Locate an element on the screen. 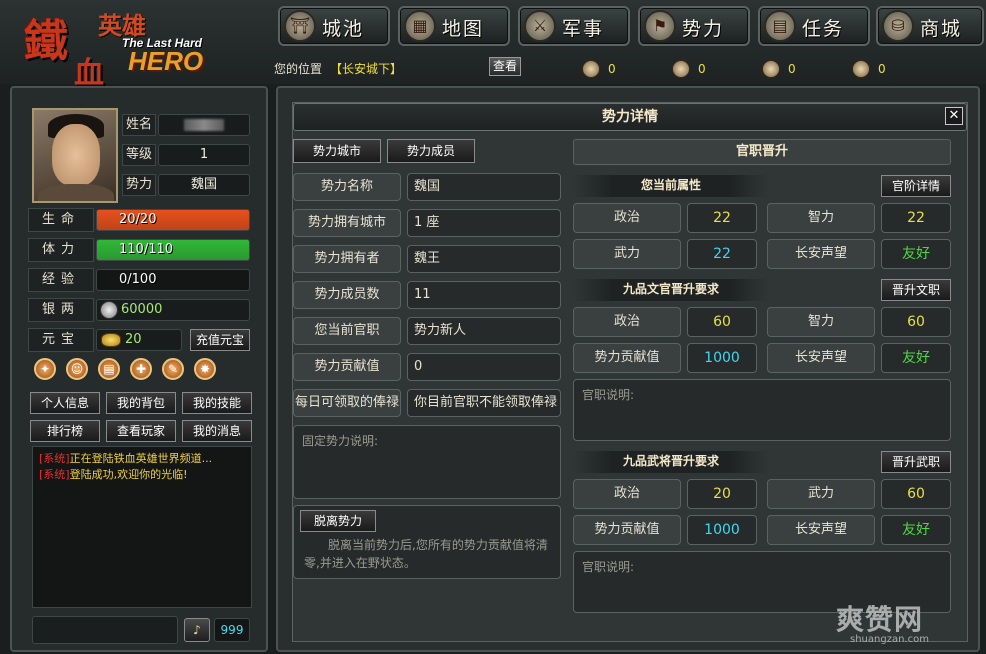  nav-city-button: ⛩ 城池 is located at coordinates (334, 26).